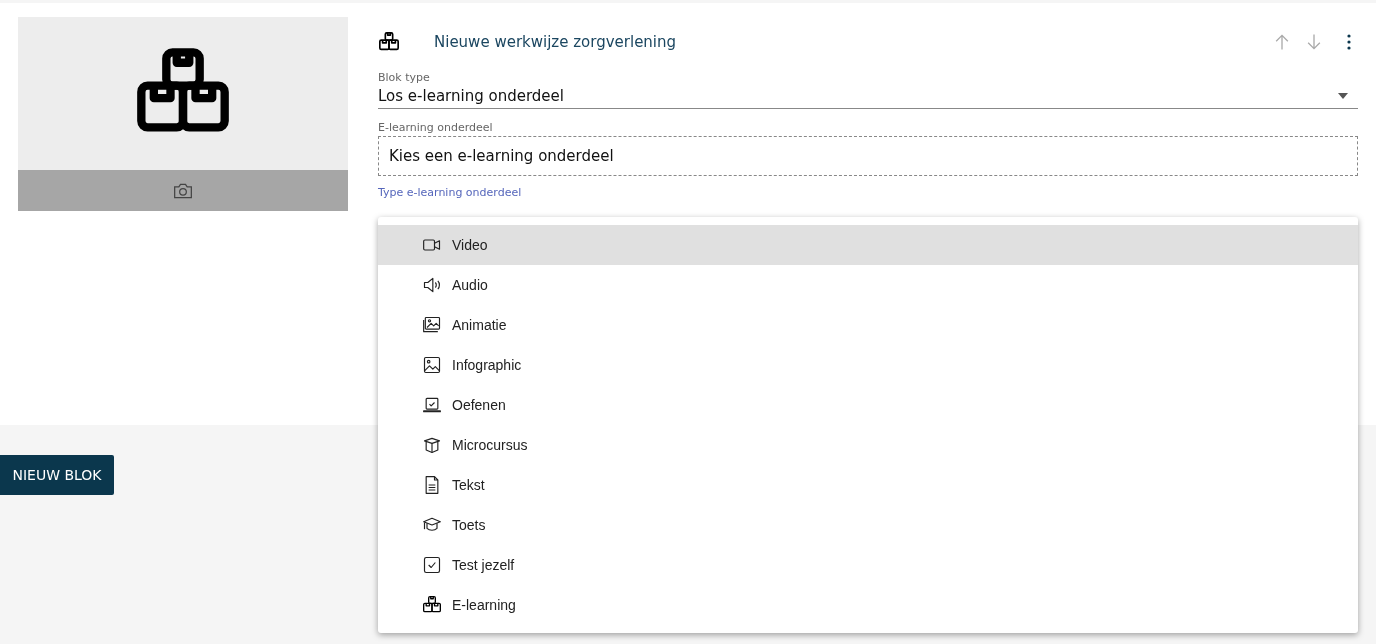  What do you see at coordinates (556, 42) in the screenshot?
I see `block-title: Nieuwe werkwijze zorgverlening` at bounding box center [556, 42].